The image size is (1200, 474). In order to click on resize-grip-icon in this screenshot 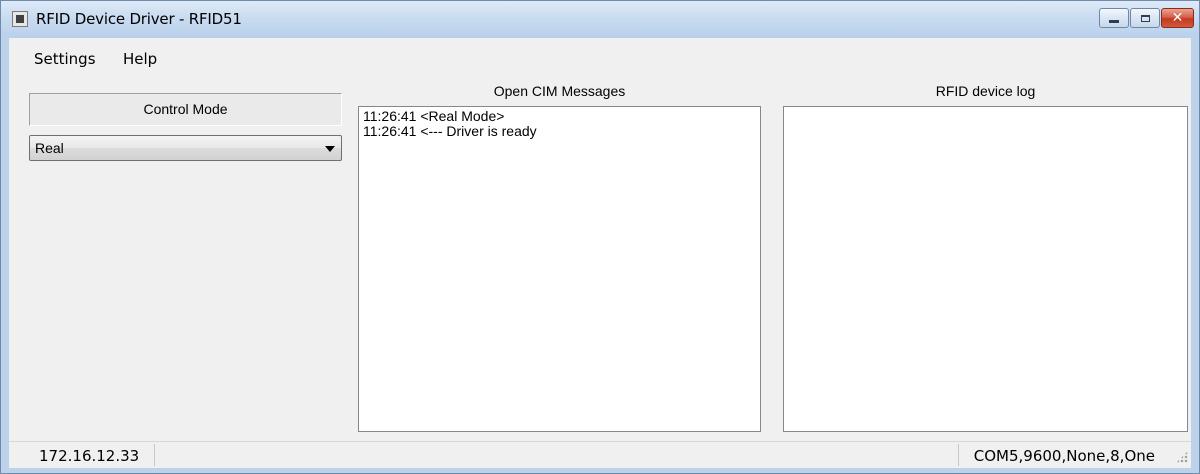, I will do `click(1182, 457)`.